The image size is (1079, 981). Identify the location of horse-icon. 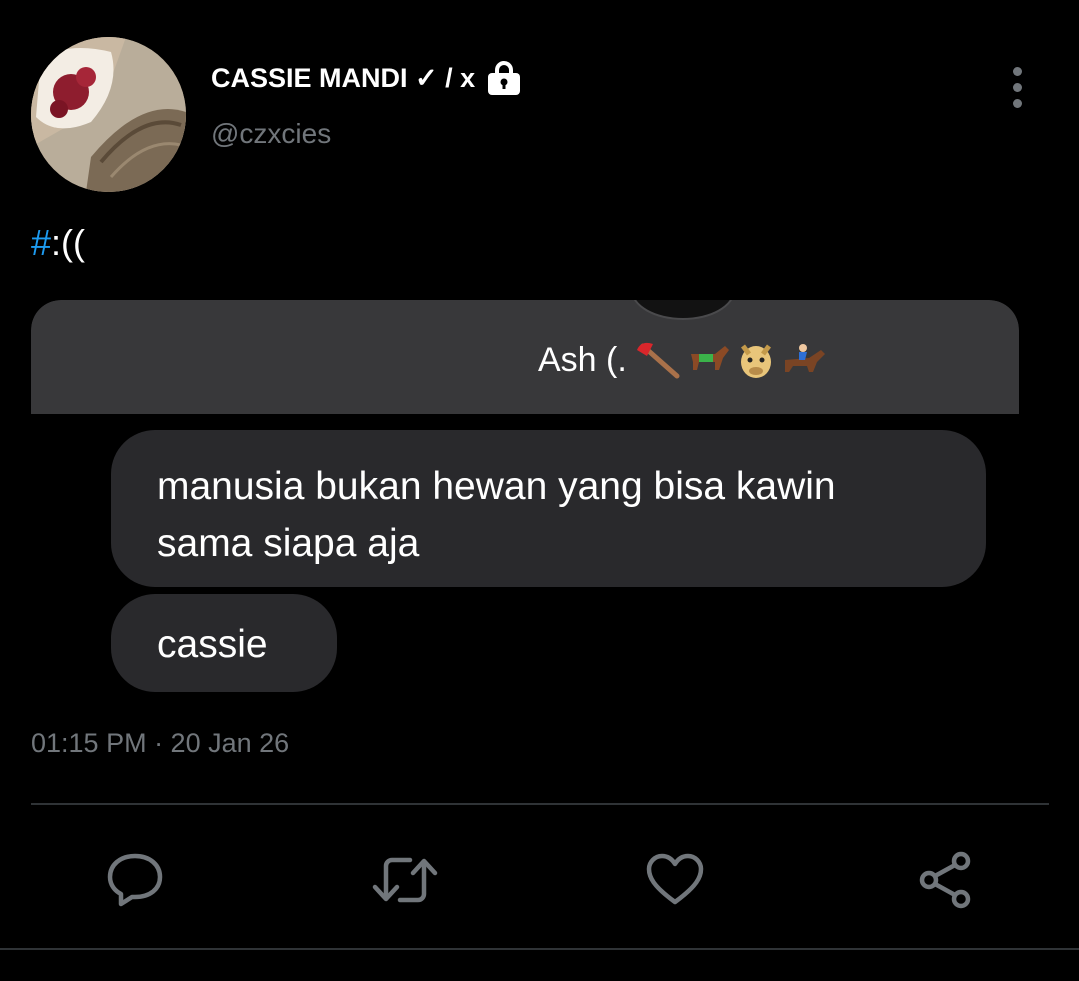
(709, 358).